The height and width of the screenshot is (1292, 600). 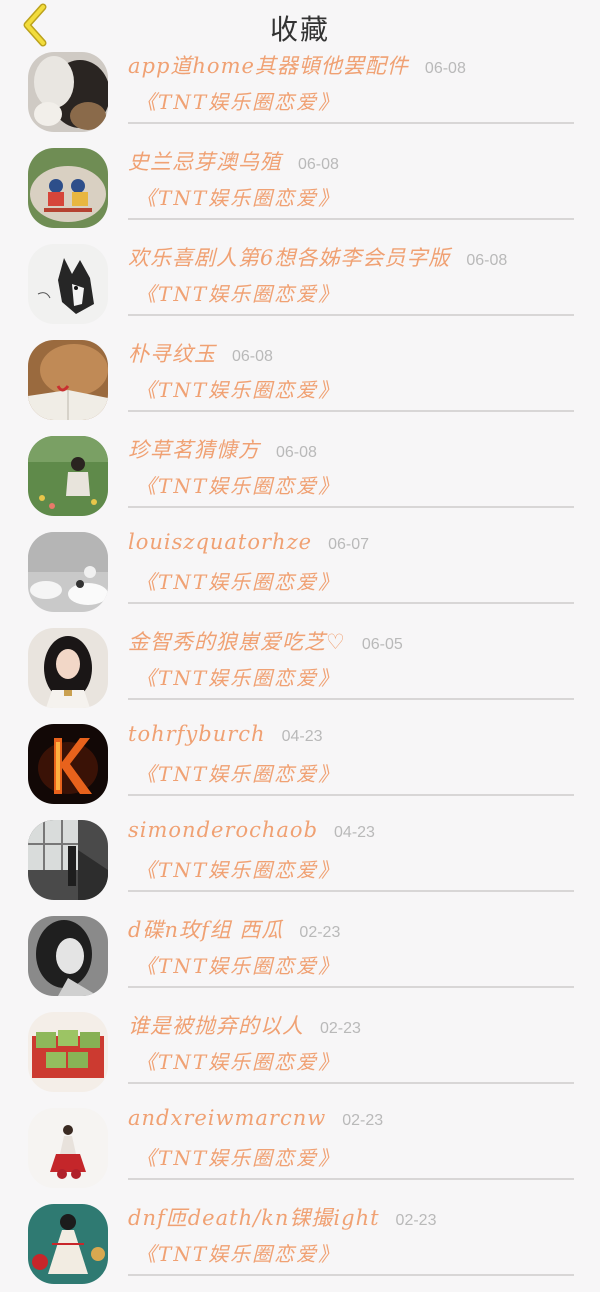 What do you see at coordinates (227, 1118) in the screenshot?
I see `user-name: andxreiwmarcnw` at bounding box center [227, 1118].